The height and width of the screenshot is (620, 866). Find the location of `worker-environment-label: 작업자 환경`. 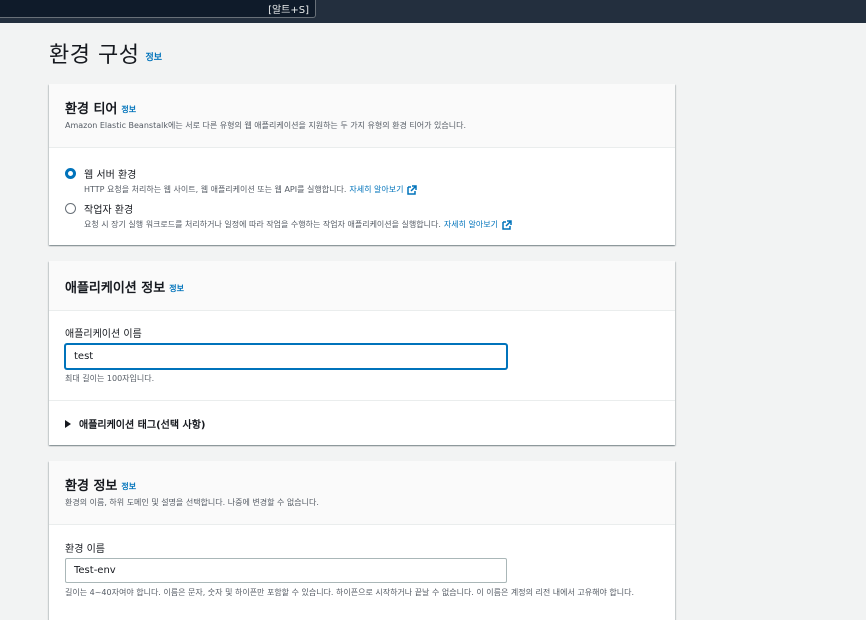

worker-environment-label: 작업자 환경 is located at coordinates (109, 210).